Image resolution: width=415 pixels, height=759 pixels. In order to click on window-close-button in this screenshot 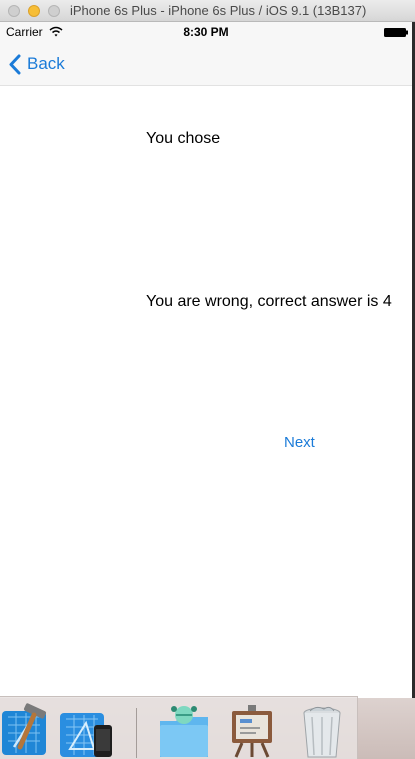, I will do `click(14, 11)`.